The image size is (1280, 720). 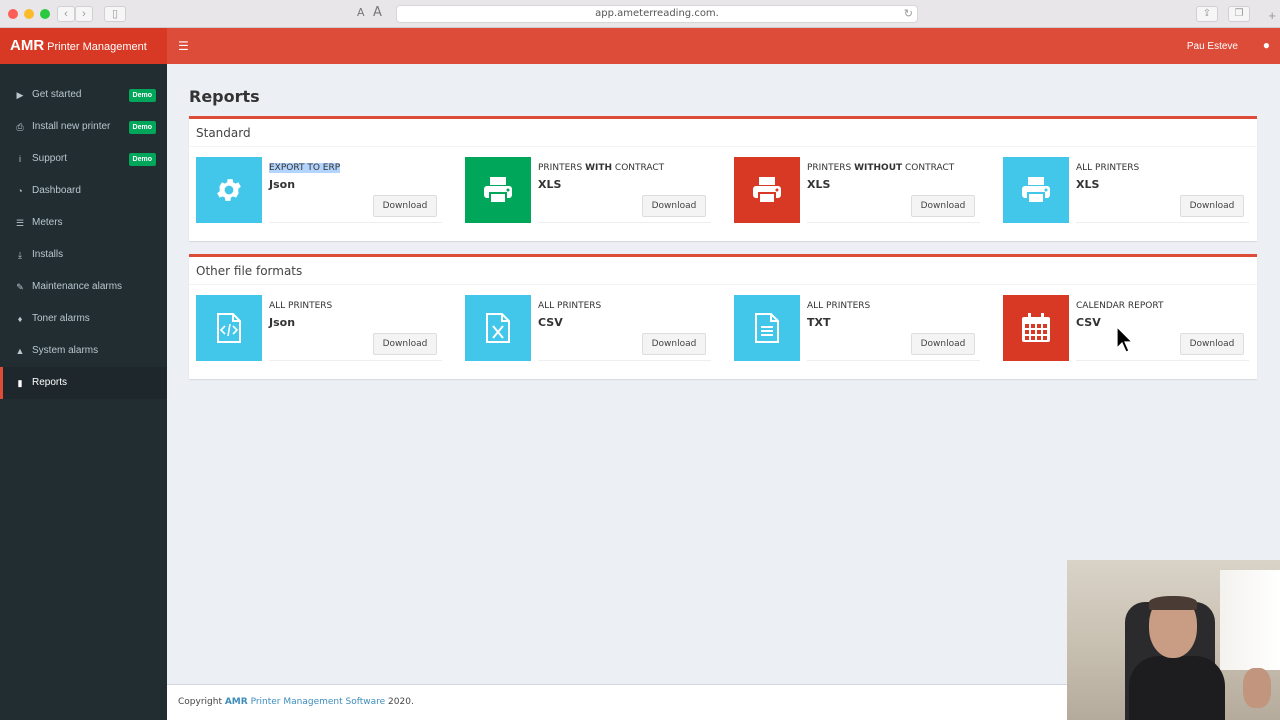 I want to click on sidebar-item-label: Support, so click(x=50, y=158).